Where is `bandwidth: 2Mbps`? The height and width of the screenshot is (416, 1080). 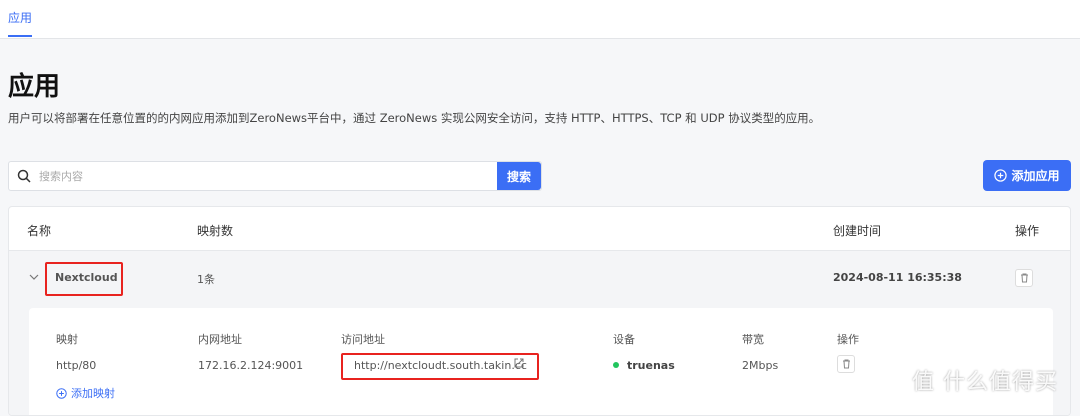 bandwidth: 2Mbps is located at coordinates (760, 365).